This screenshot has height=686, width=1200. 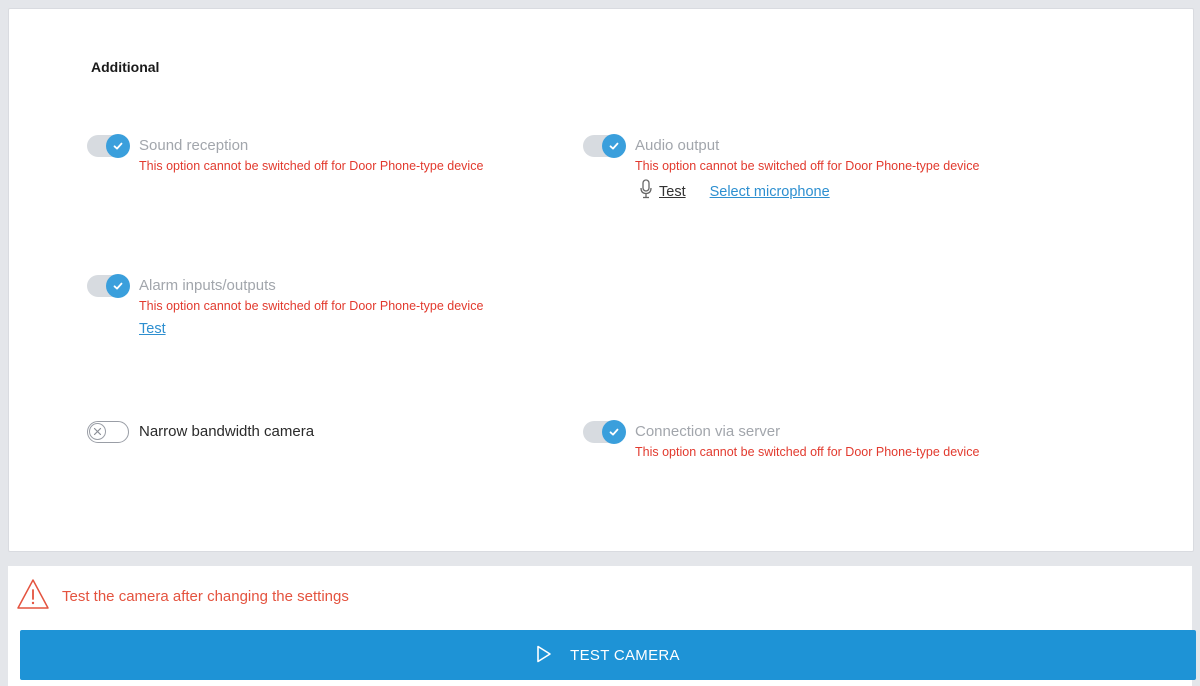 I want to click on section-title: Additional, so click(x=125, y=67).